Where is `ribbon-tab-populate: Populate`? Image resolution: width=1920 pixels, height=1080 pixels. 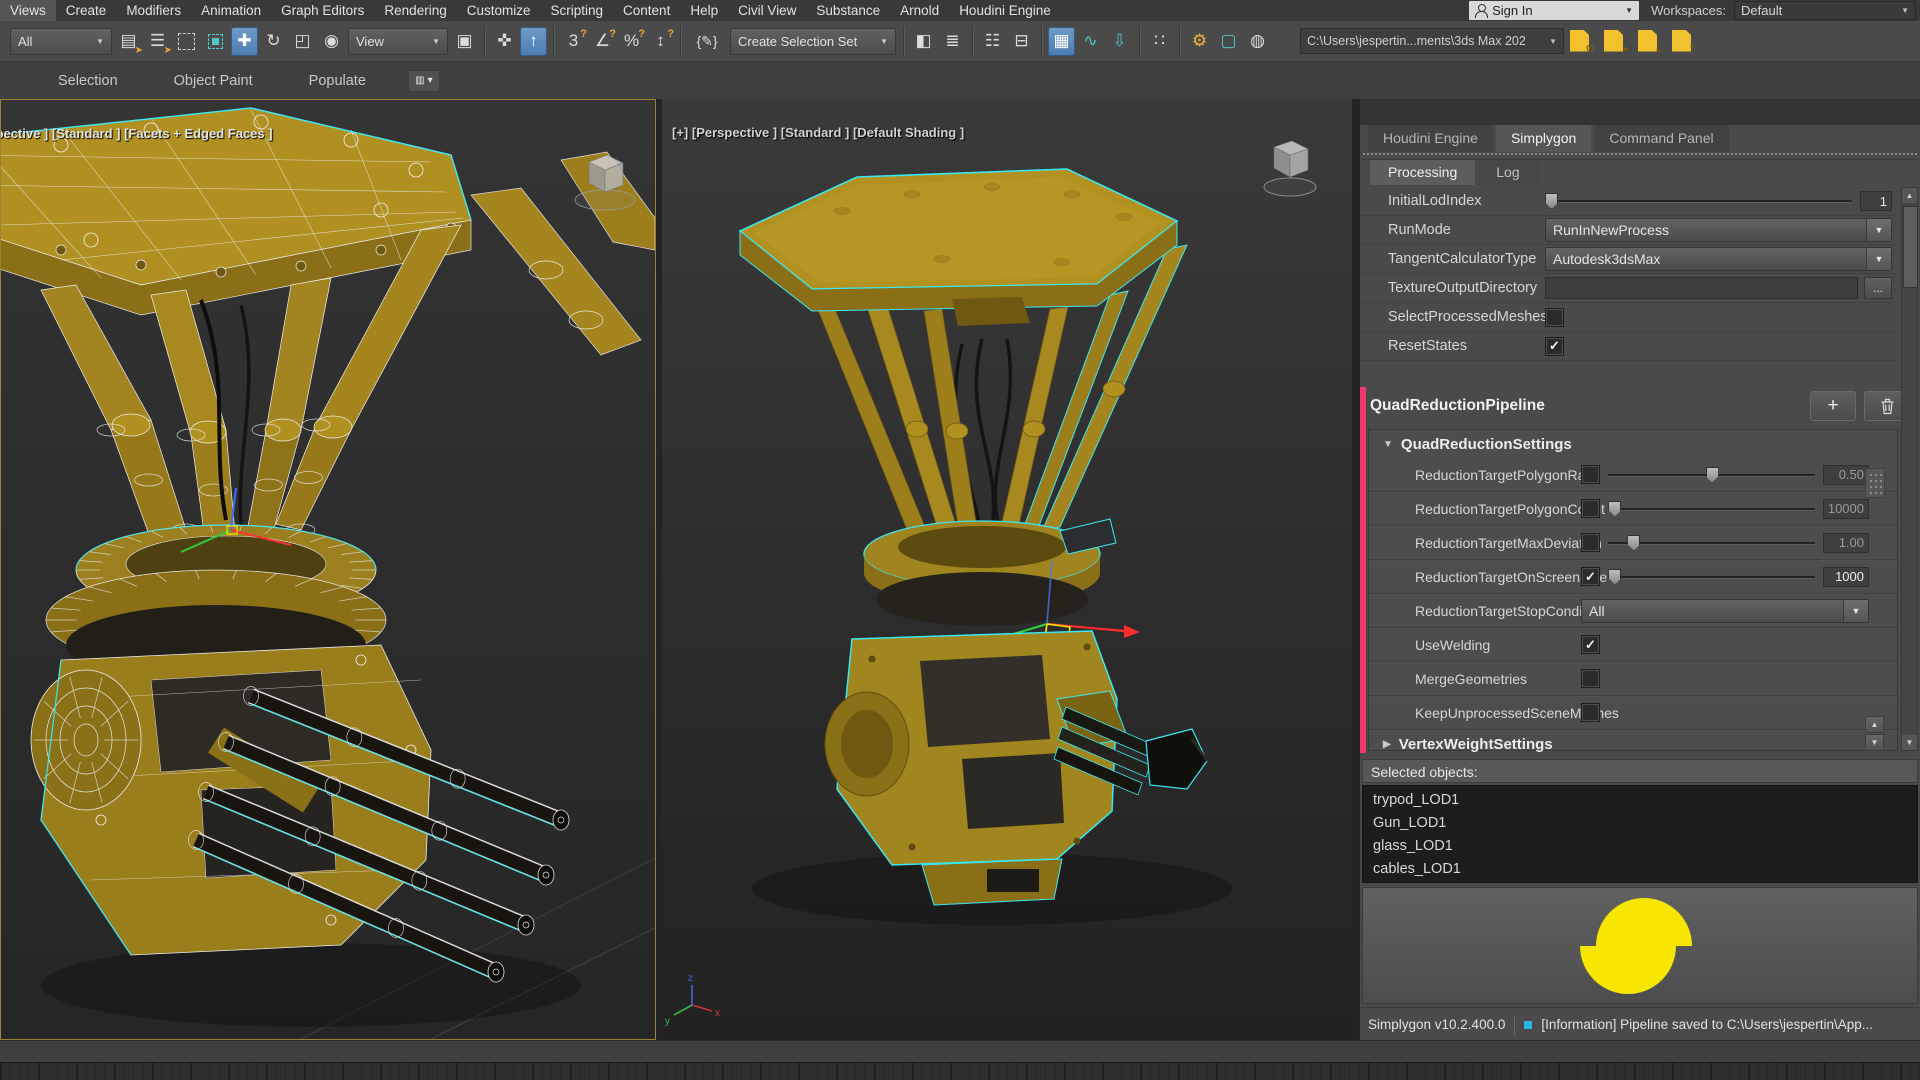 ribbon-tab-populate: Populate is located at coordinates (337, 81).